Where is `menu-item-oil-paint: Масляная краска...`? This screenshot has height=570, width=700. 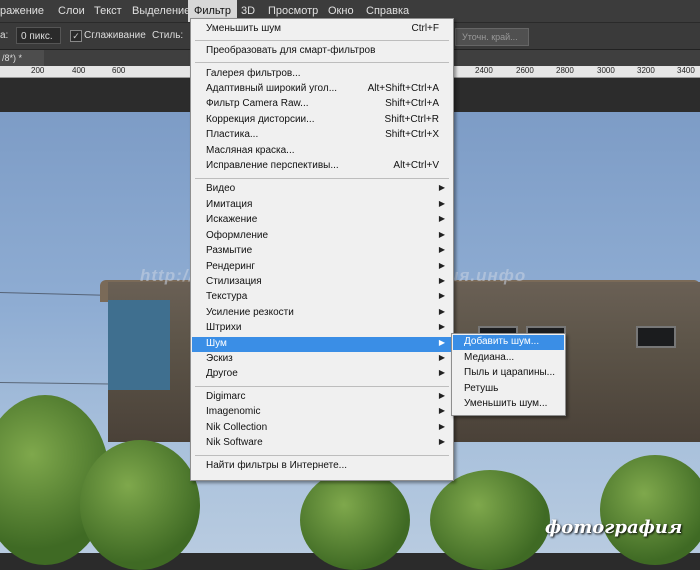 menu-item-oil-paint: Масляная краска... is located at coordinates (322, 151).